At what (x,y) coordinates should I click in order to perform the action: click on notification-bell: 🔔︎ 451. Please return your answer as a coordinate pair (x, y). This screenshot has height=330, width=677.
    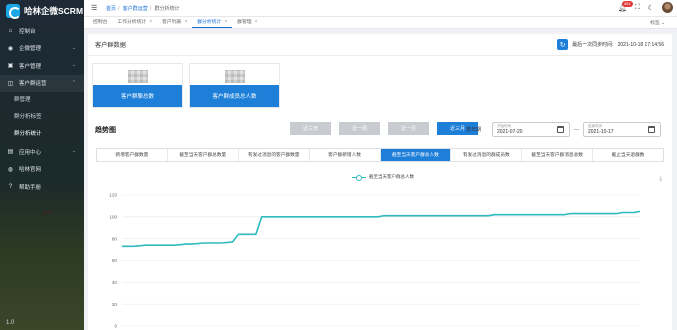
    Looking at the image, I should click on (625, 6).